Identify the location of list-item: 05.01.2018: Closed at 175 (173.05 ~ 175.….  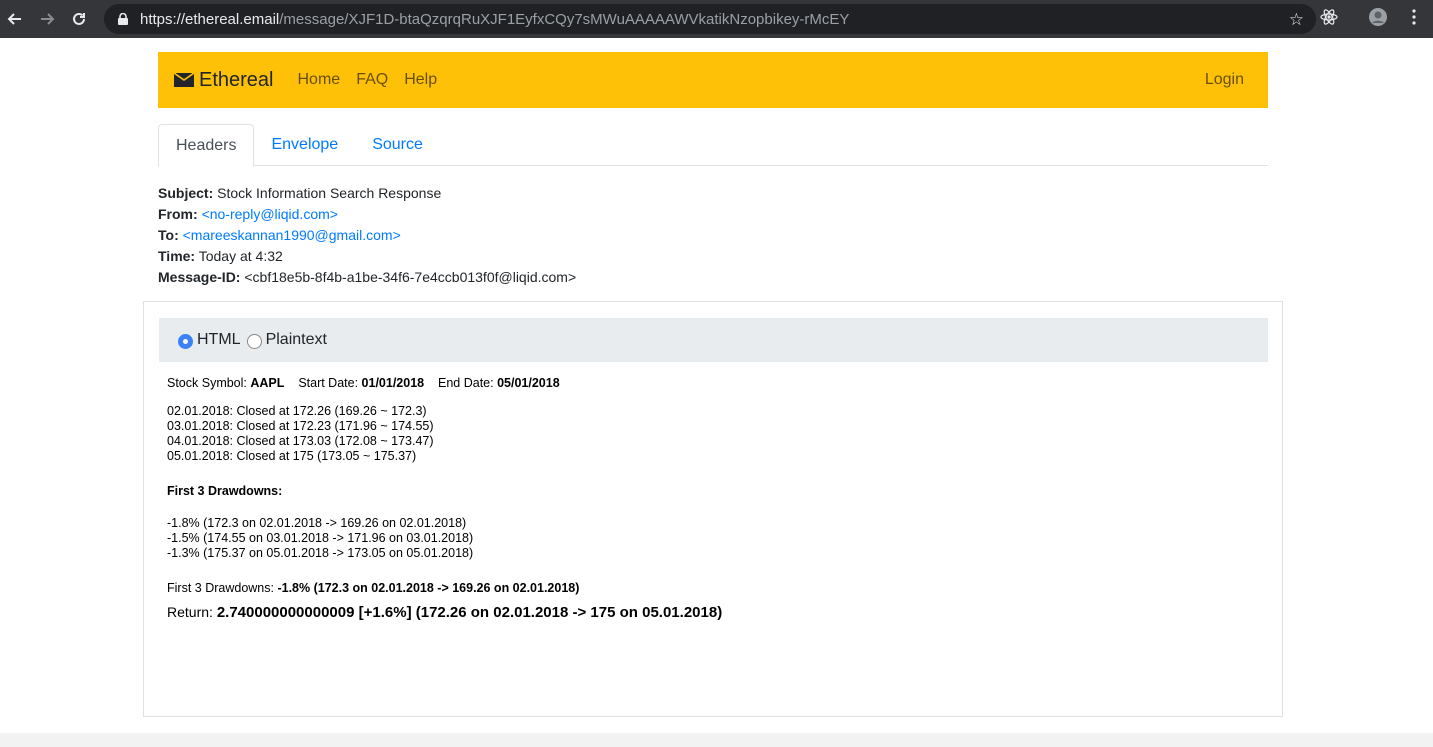
(292, 456).